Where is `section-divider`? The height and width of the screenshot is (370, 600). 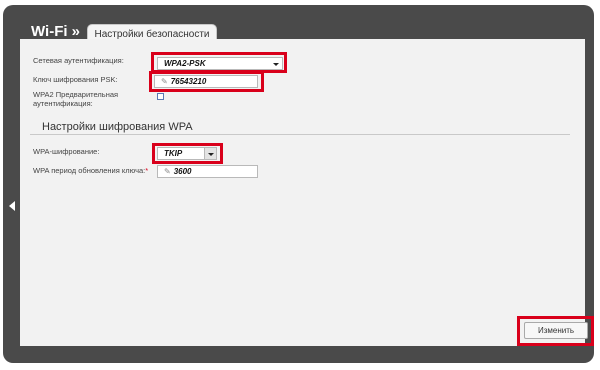
section-divider is located at coordinates (300, 134).